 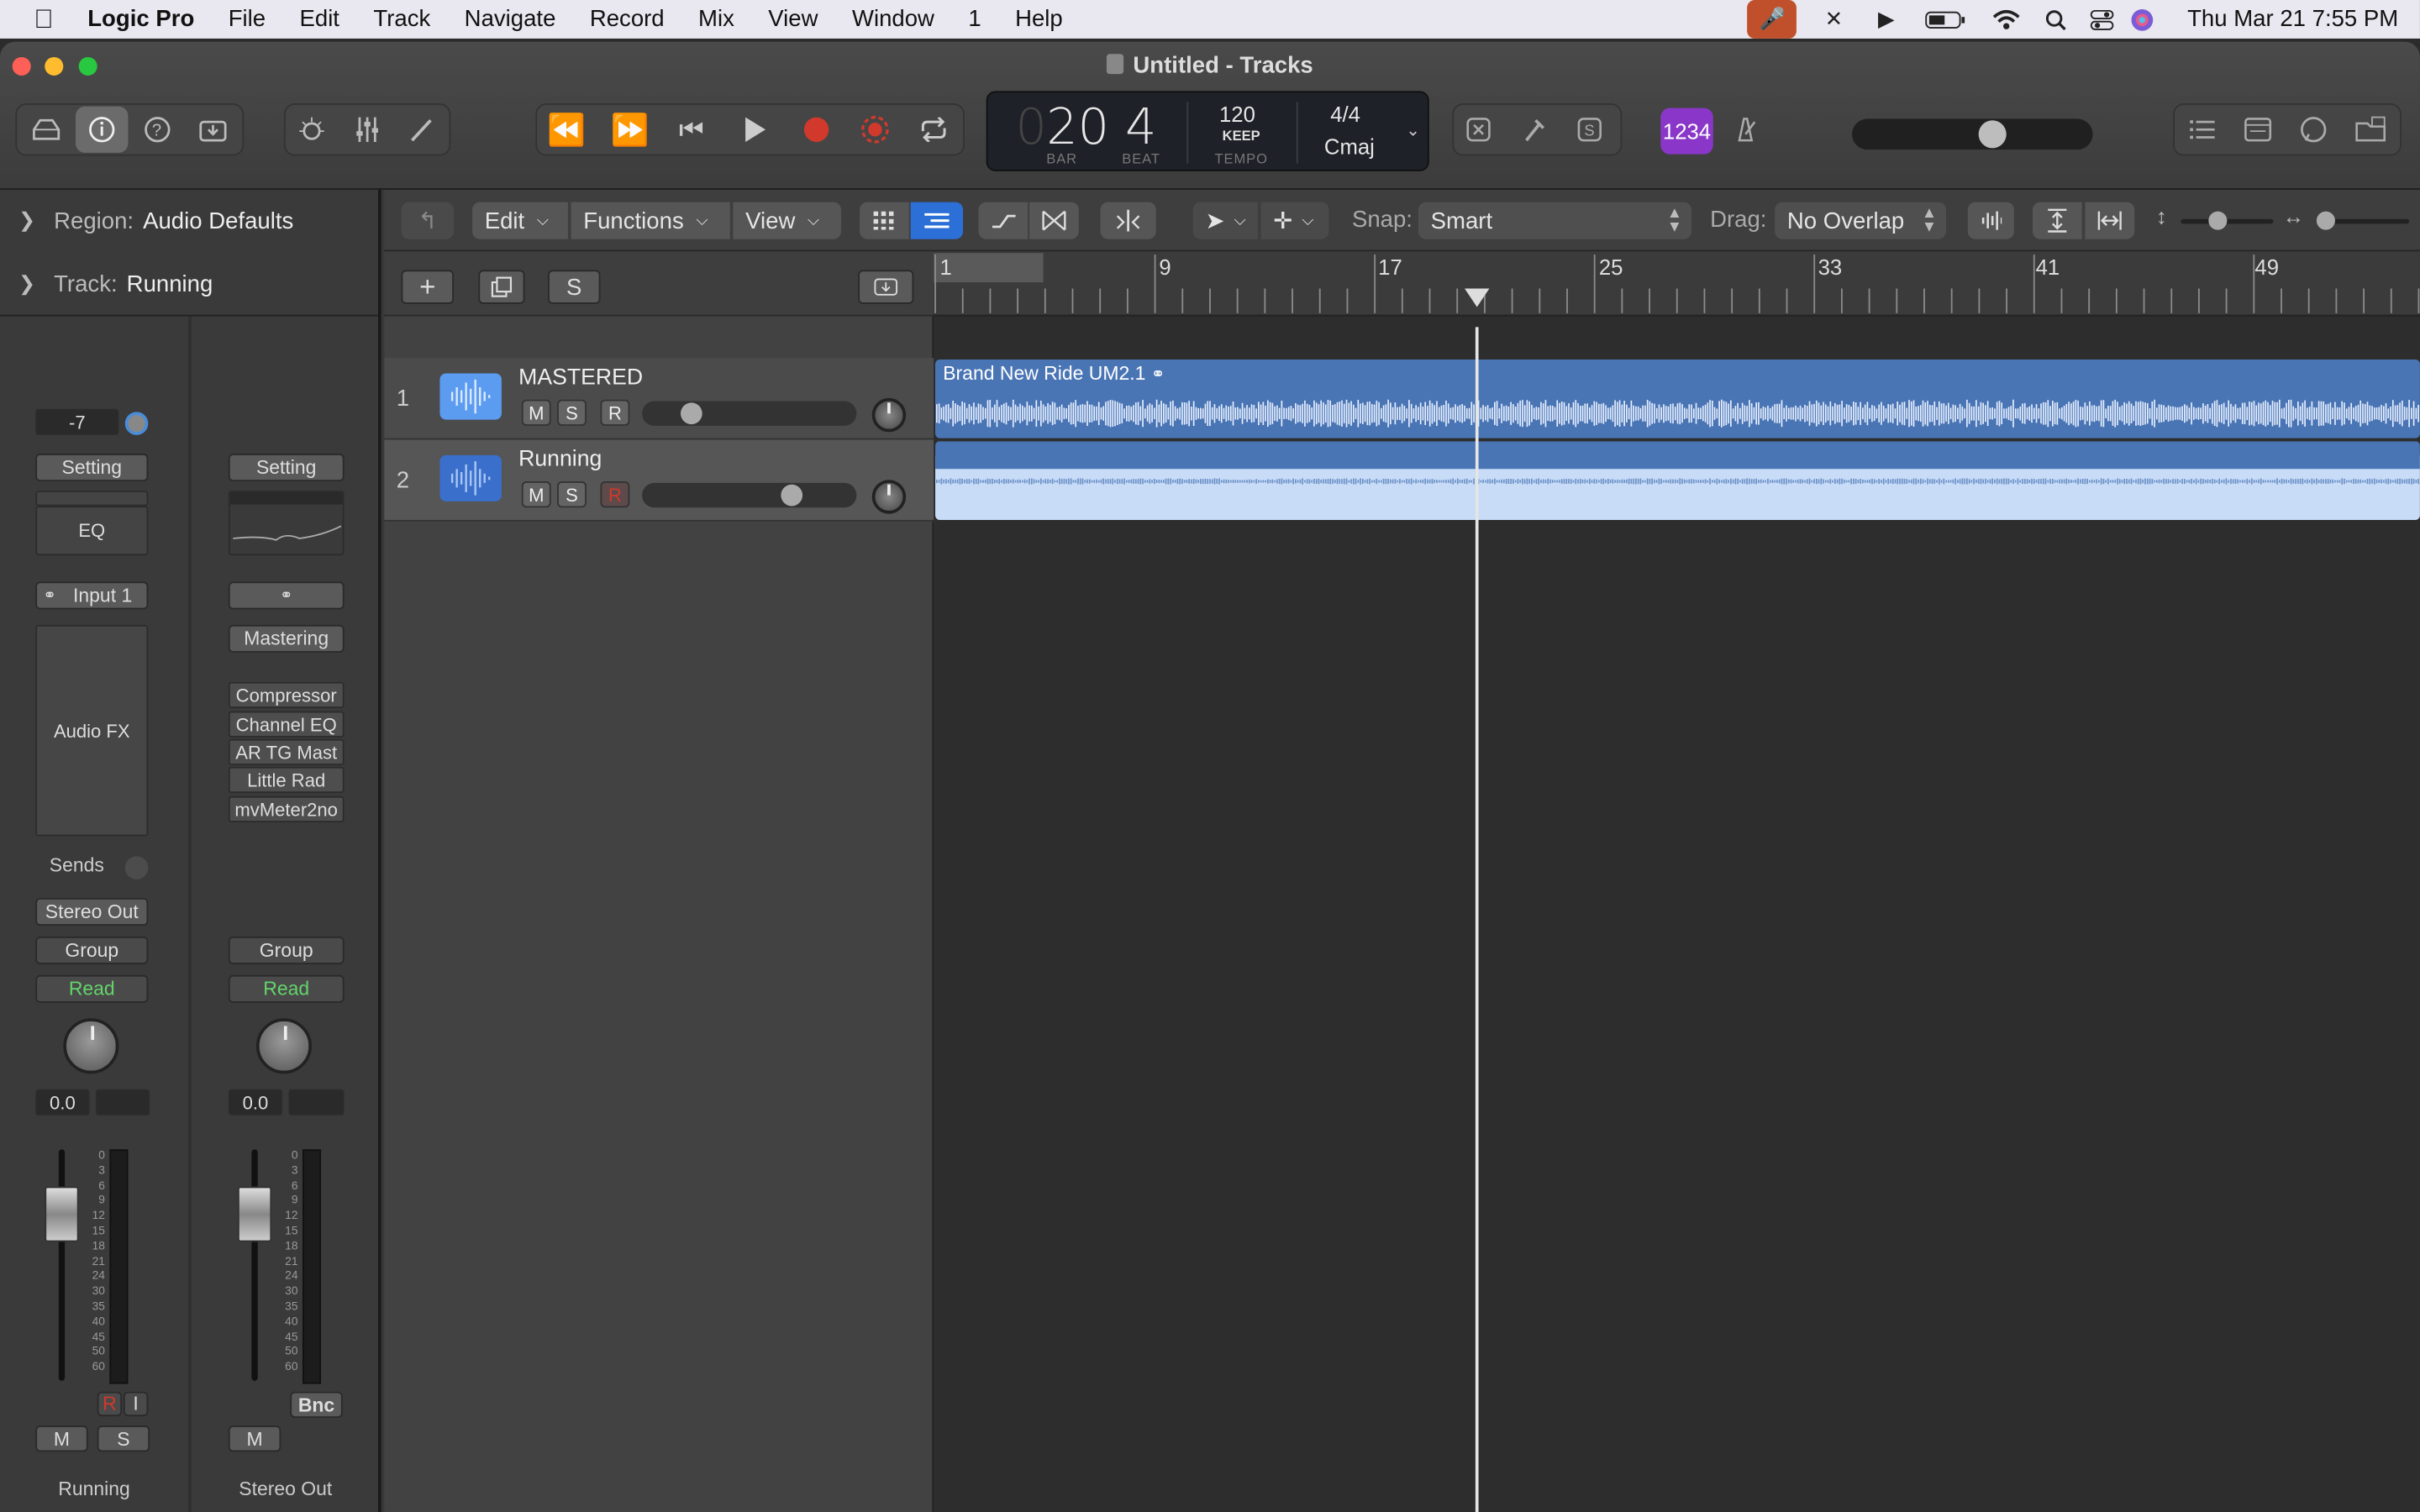 What do you see at coordinates (1225, 220) in the screenshot?
I see `pointer-tool-menu: ➤ ⌵` at bounding box center [1225, 220].